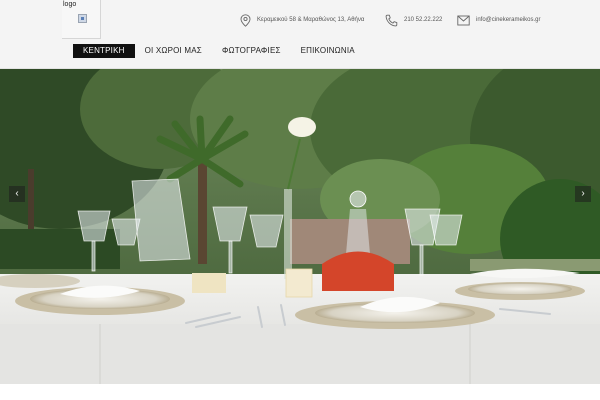  I want to click on contact-email: info@cinekerameikos.gr, so click(498, 20).